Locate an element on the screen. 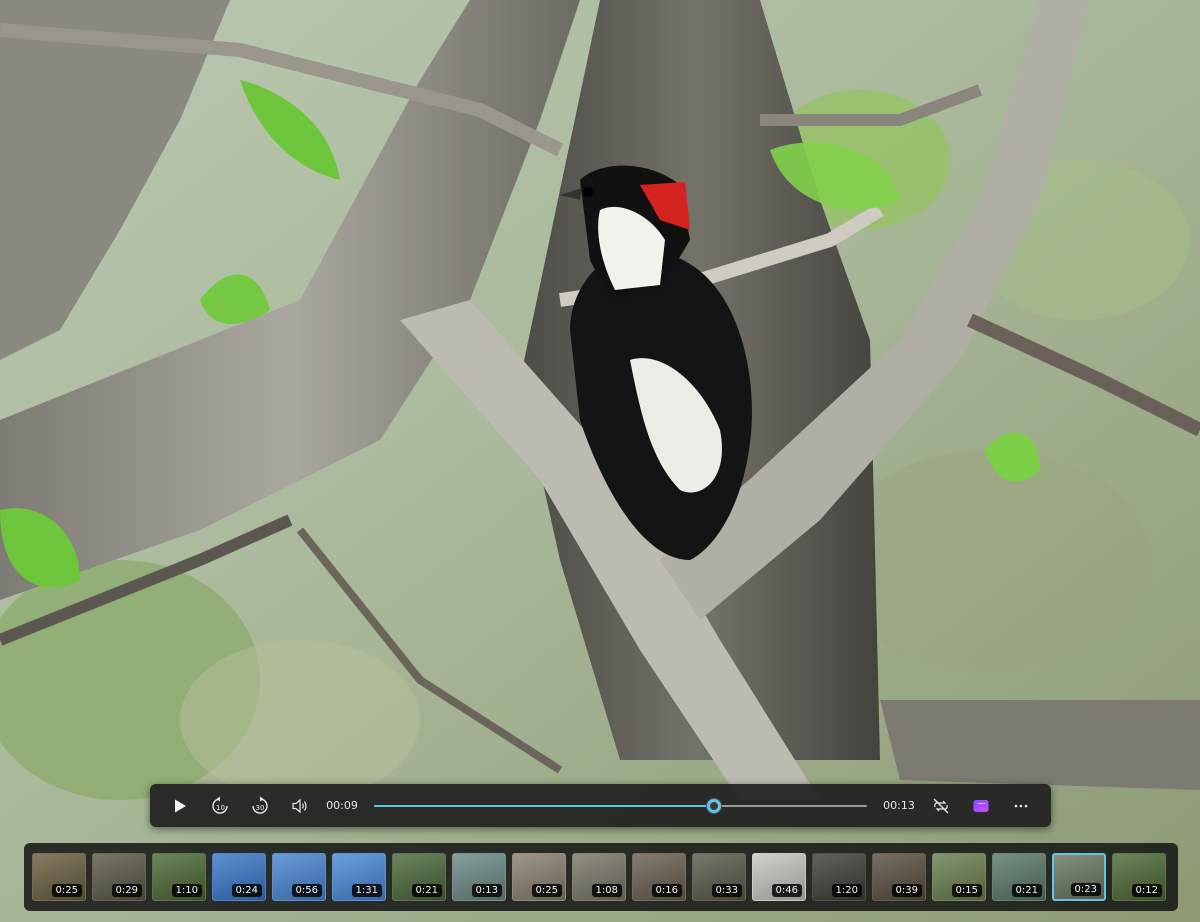 The image size is (1200, 922). filmstrip-thumbnail: 0:15 is located at coordinates (959, 877).